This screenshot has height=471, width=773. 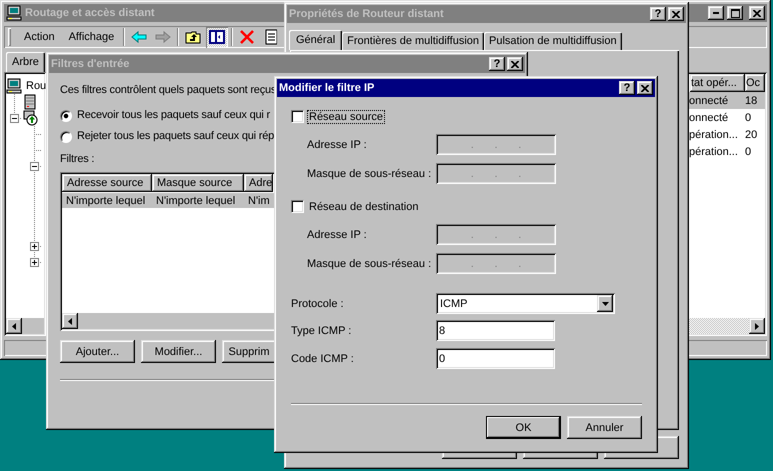 What do you see at coordinates (318, 304) in the screenshot?
I see `field-label: Protocole :` at bounding box center [318, 304].